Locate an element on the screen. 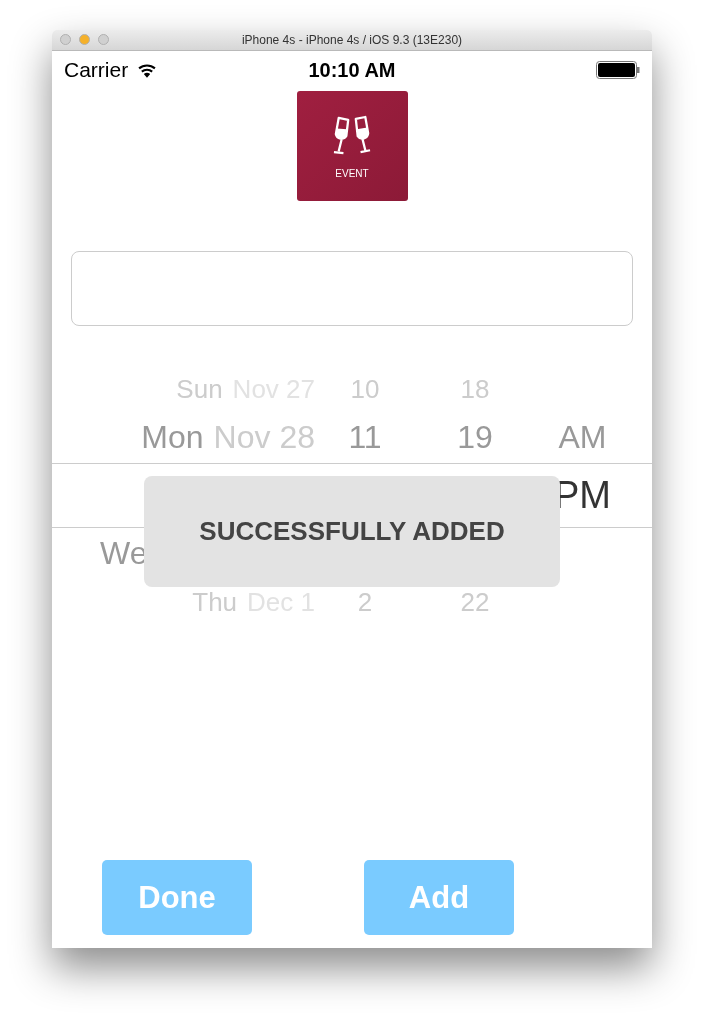  toast-message: SUCCESSFULLY ADDED is located at coordinates (352, 531).